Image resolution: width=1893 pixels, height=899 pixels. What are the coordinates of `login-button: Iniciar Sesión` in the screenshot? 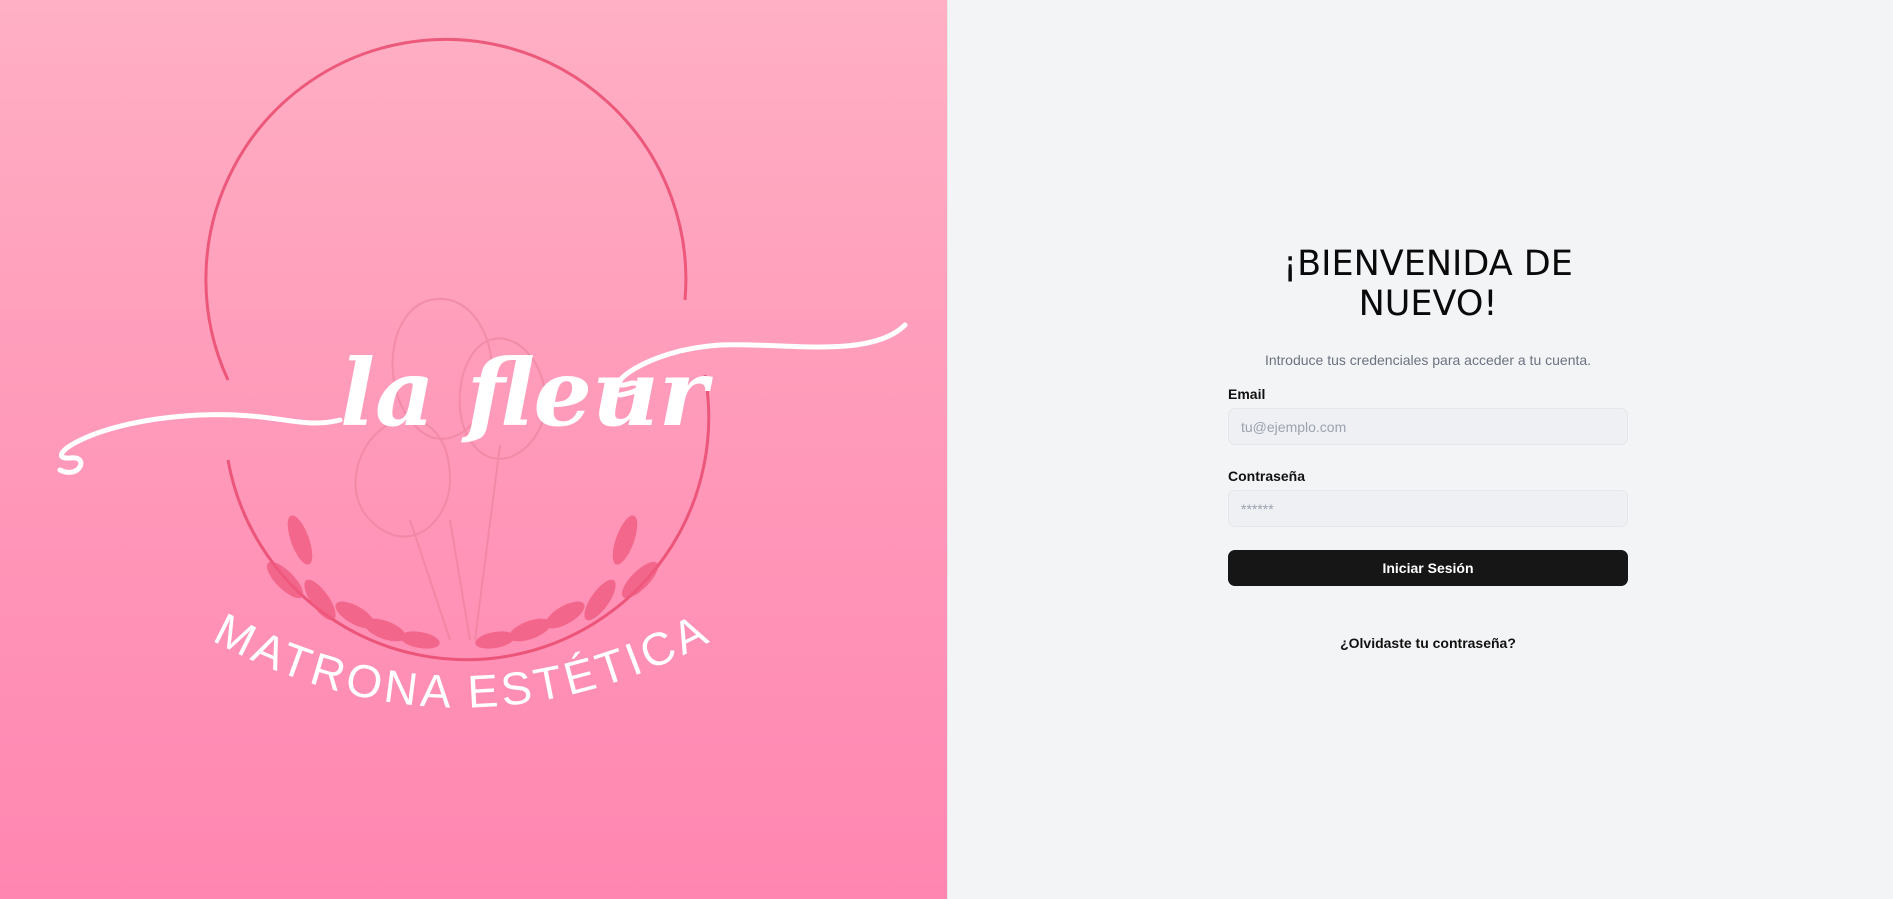 It's located at (1428, 568).